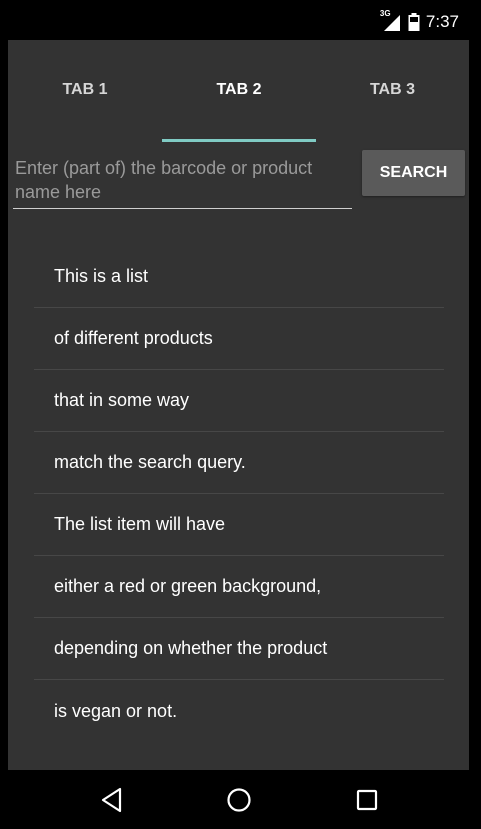  I want to click on status-icons: 3G 7:37, so click(419, 20).